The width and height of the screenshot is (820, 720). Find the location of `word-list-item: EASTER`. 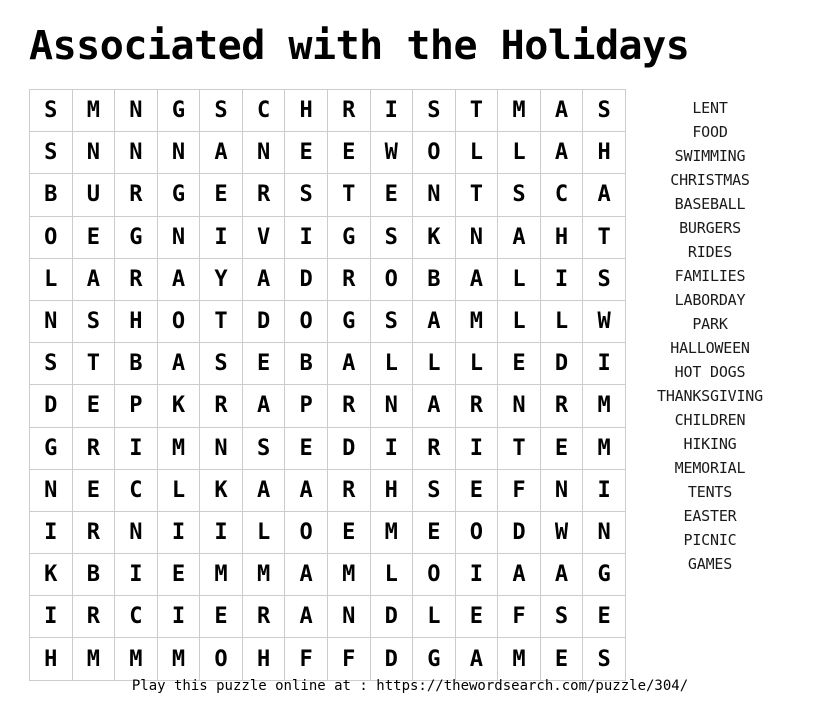

word-list-item: EASTER is located at coordinates (710, 516).